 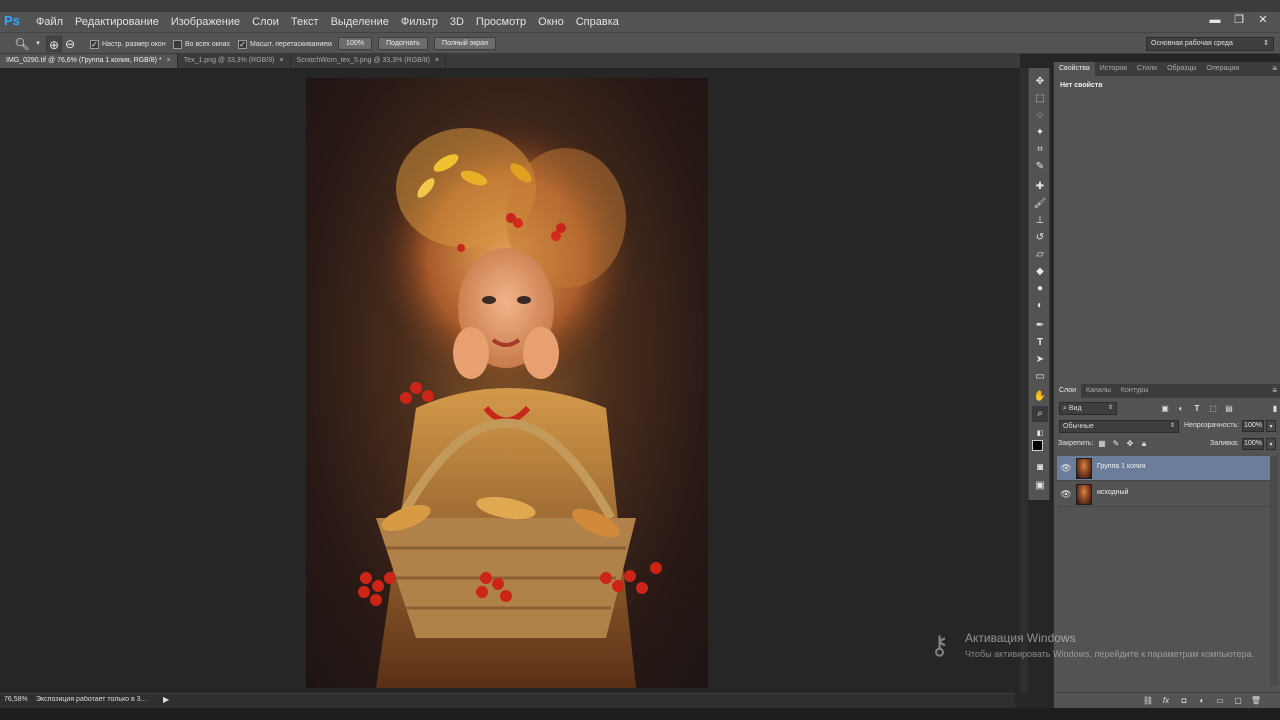 I want to click on blur-tool-icon: ●, so click(x=1040, y=289).